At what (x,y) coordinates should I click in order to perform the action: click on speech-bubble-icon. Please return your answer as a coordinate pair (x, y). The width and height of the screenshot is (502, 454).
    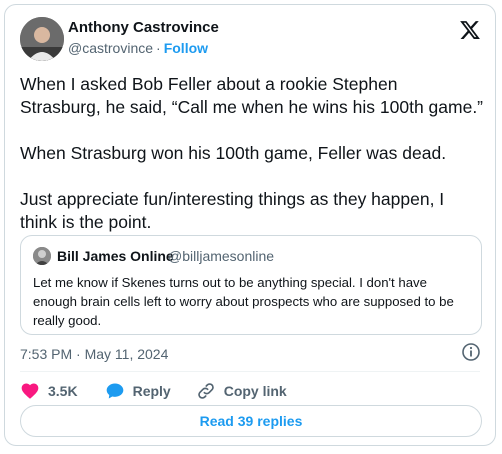
    Looking at the image, I should click on (114, 391).